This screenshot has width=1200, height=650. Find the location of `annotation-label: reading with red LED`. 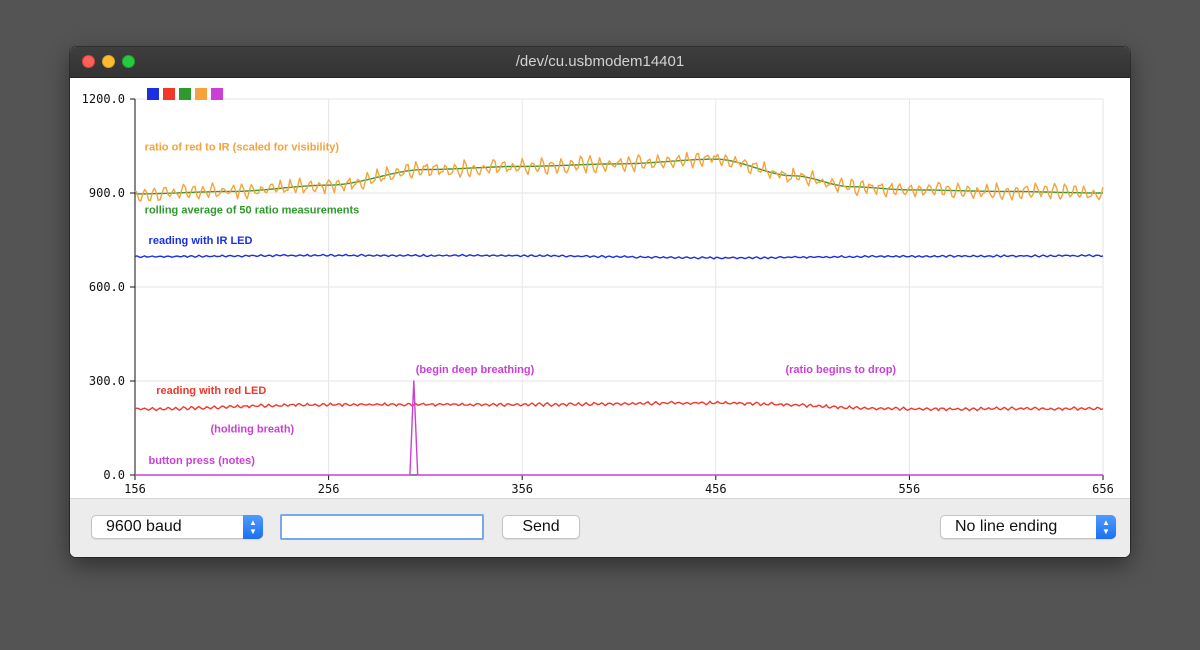

annotation-label: reading with red LED is located at coordinates (211, 391).